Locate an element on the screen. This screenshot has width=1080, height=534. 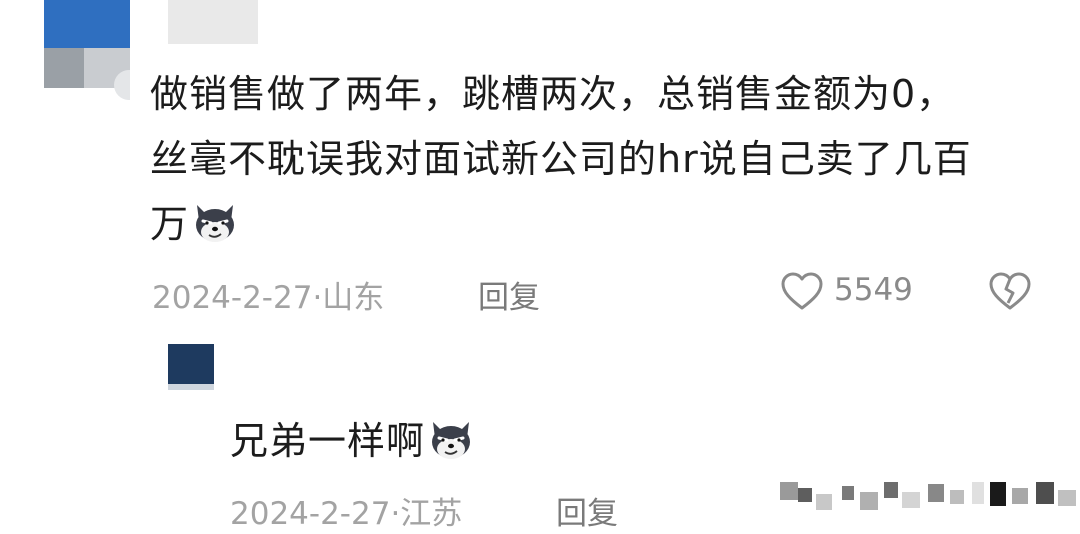
comment-line-1: 做销售做了两年，跳槽两次，总销售金额为0， is located at coordinates (553, 94).